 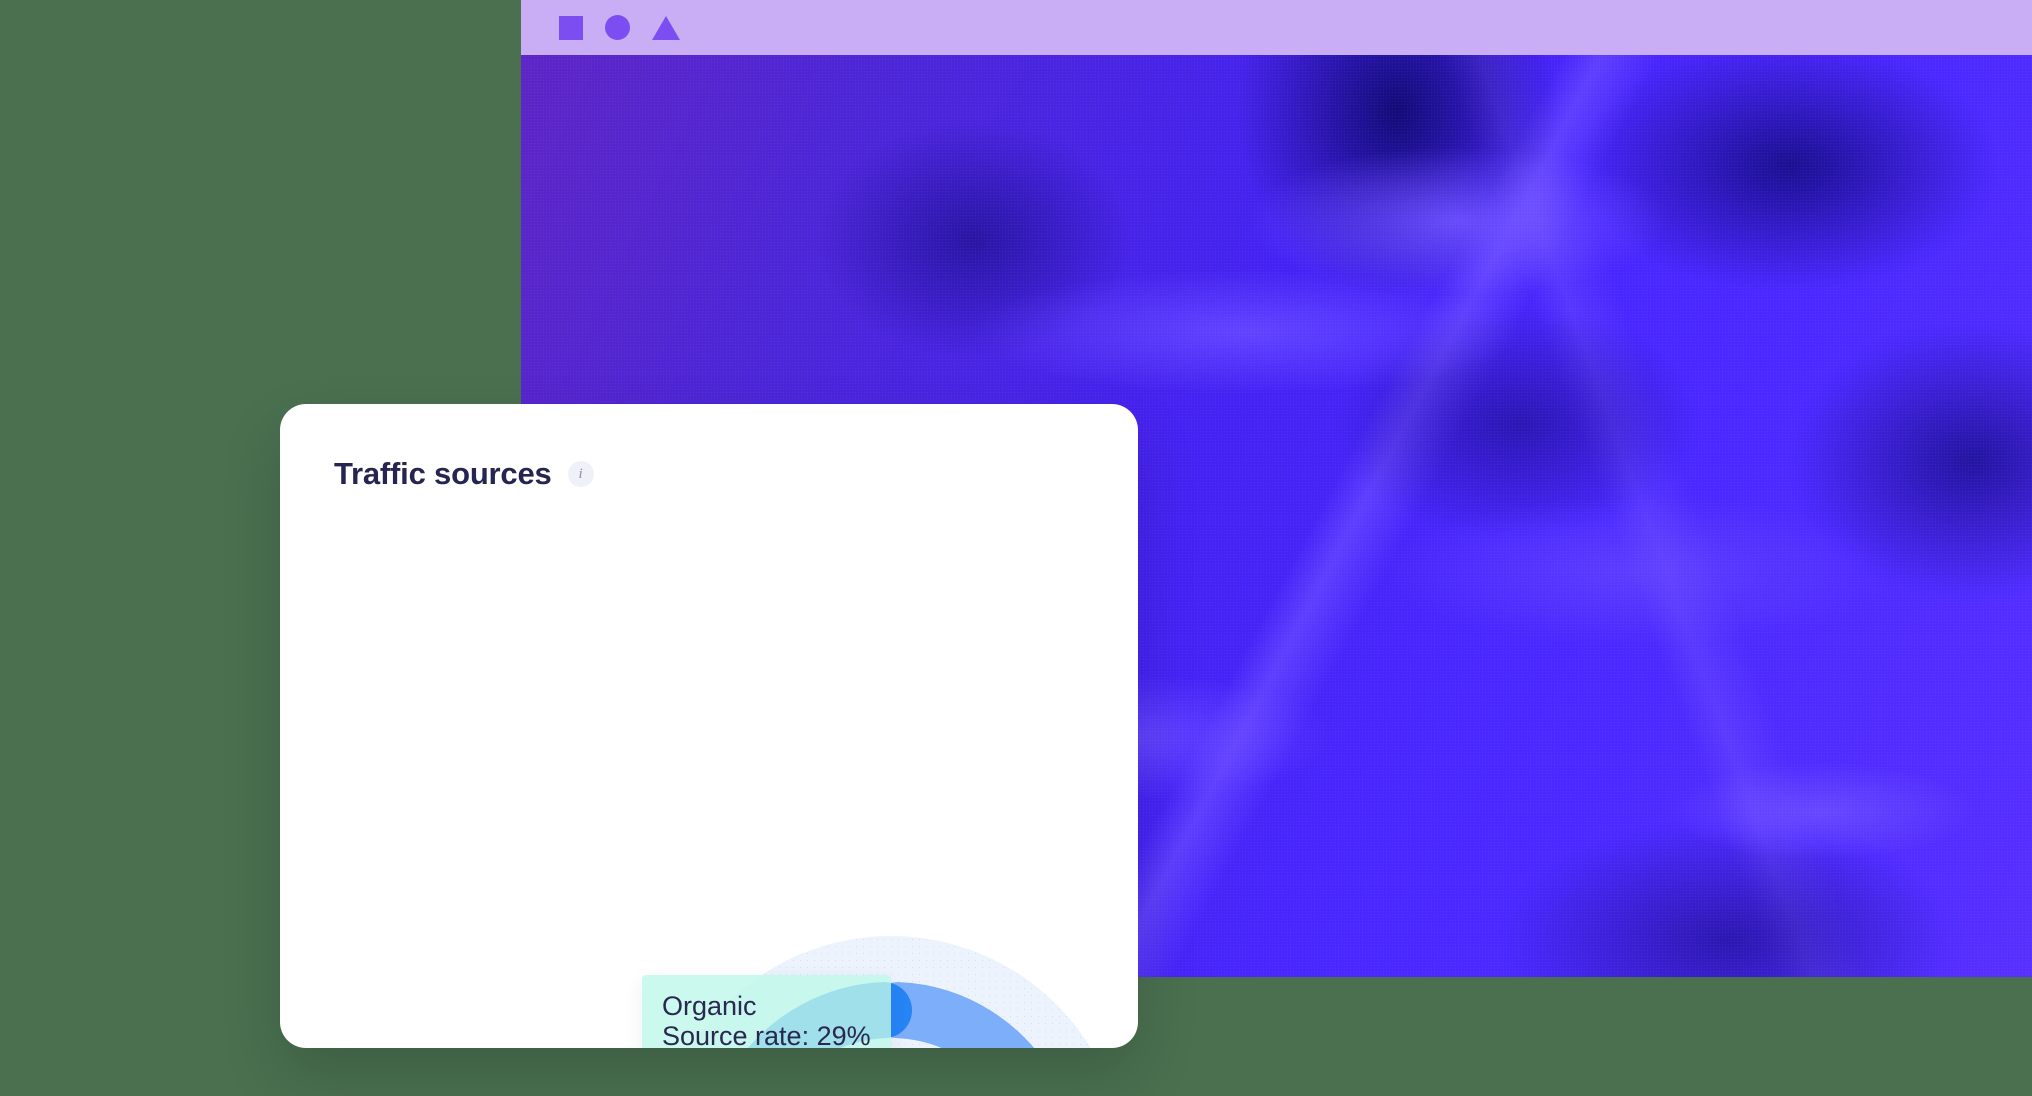 I want to click on square-shape-icon, so click(x=571, y=27).